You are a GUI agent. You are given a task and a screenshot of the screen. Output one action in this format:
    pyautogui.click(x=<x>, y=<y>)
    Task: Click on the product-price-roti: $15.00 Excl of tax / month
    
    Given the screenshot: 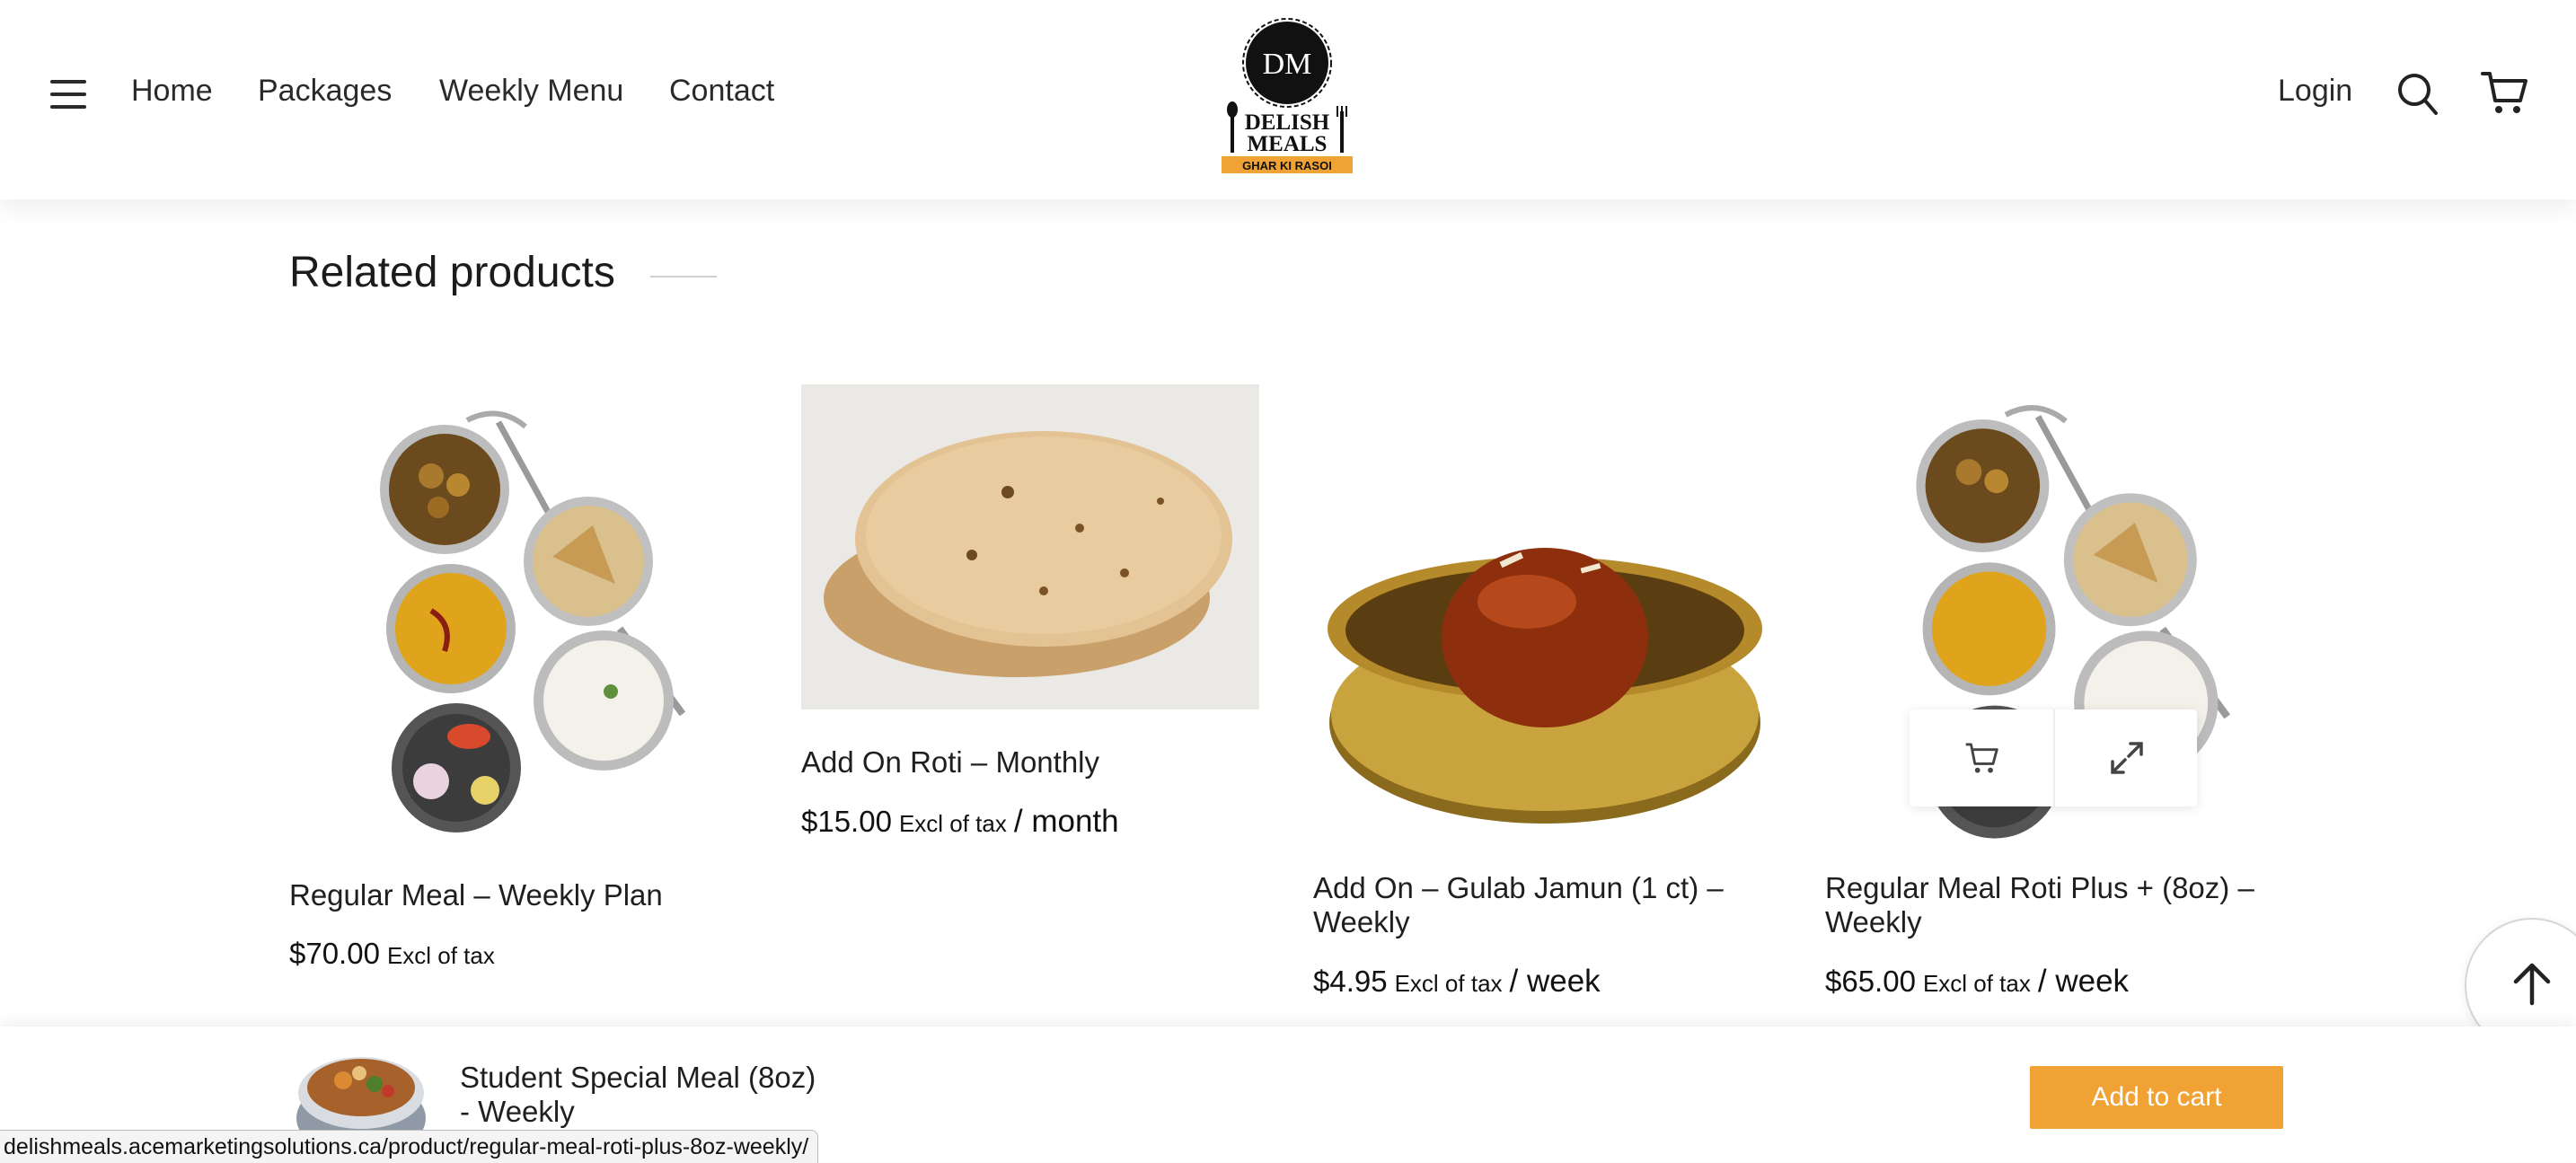 What is the action you would take?
    pyautogui.click(x=960, y=822)
    